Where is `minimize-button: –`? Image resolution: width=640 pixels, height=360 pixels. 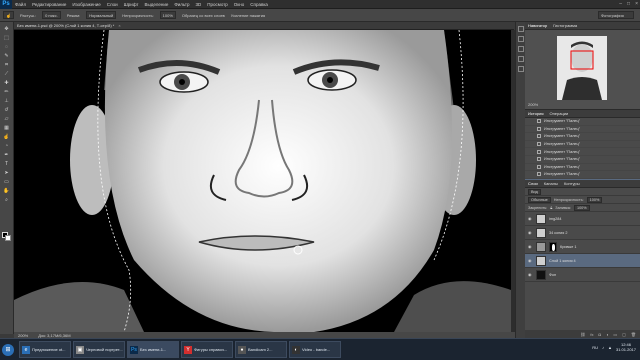
minimize-button: – is located at coordinates (620, 4).